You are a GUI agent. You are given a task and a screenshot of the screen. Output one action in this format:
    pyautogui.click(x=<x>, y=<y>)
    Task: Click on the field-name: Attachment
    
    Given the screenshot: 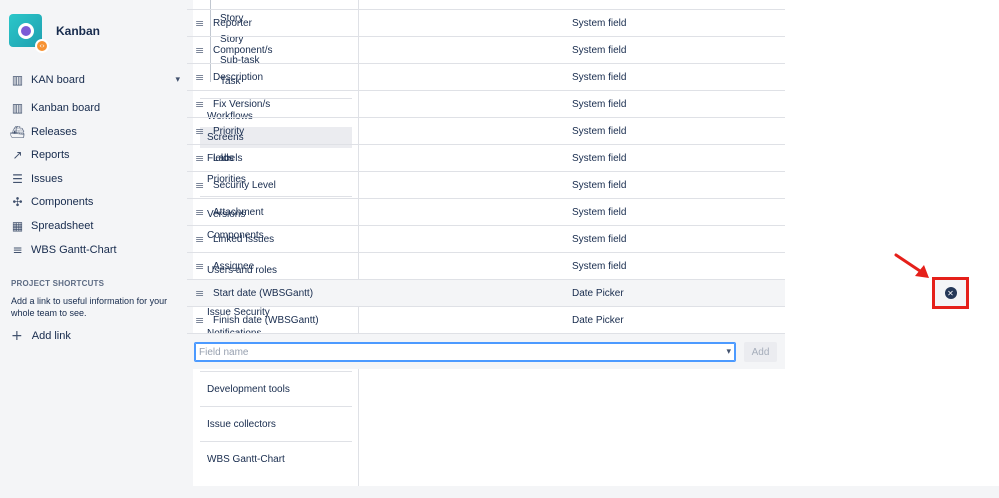 What is the action you would take?
    pyautogui.click(x=238, y=212)
    